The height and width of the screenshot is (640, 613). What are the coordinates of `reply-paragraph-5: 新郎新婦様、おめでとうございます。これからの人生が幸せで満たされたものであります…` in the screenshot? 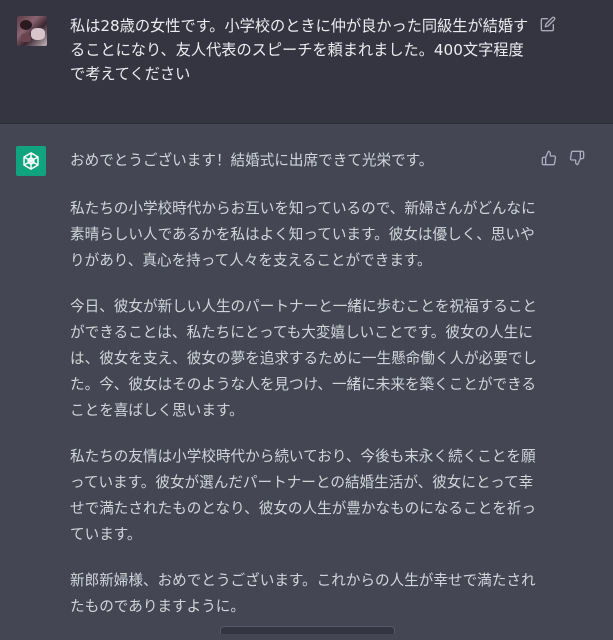 It's located at (303, 593).